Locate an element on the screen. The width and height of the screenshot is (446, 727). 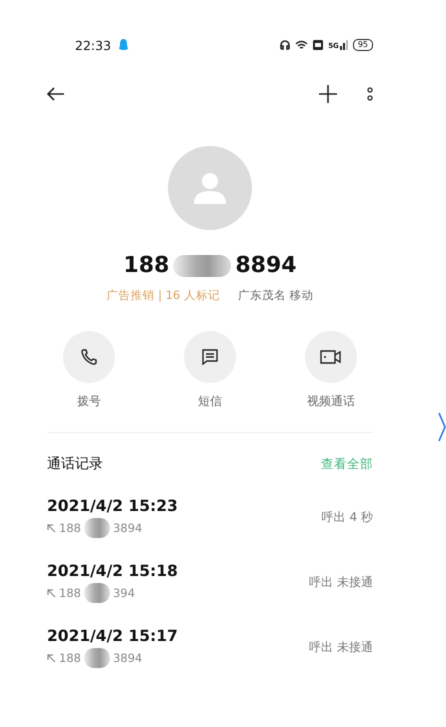
phone-number-end: 8894 is located at coordinates (266, 265).